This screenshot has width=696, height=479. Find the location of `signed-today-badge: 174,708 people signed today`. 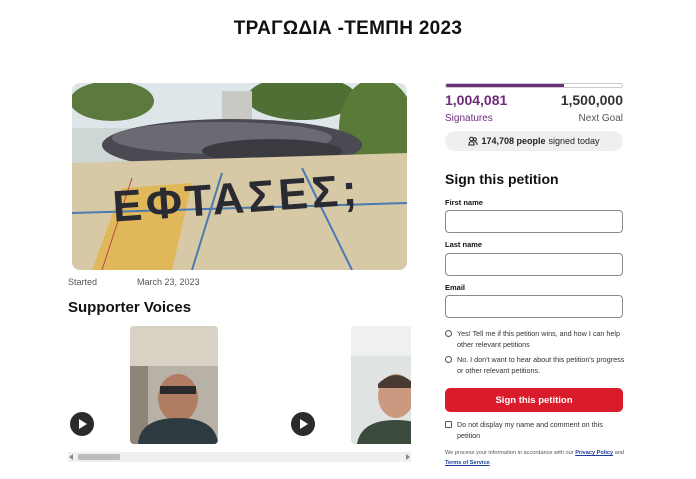

signed-today-badge: 174,708 people signed today is located at coordinates (534, 141).